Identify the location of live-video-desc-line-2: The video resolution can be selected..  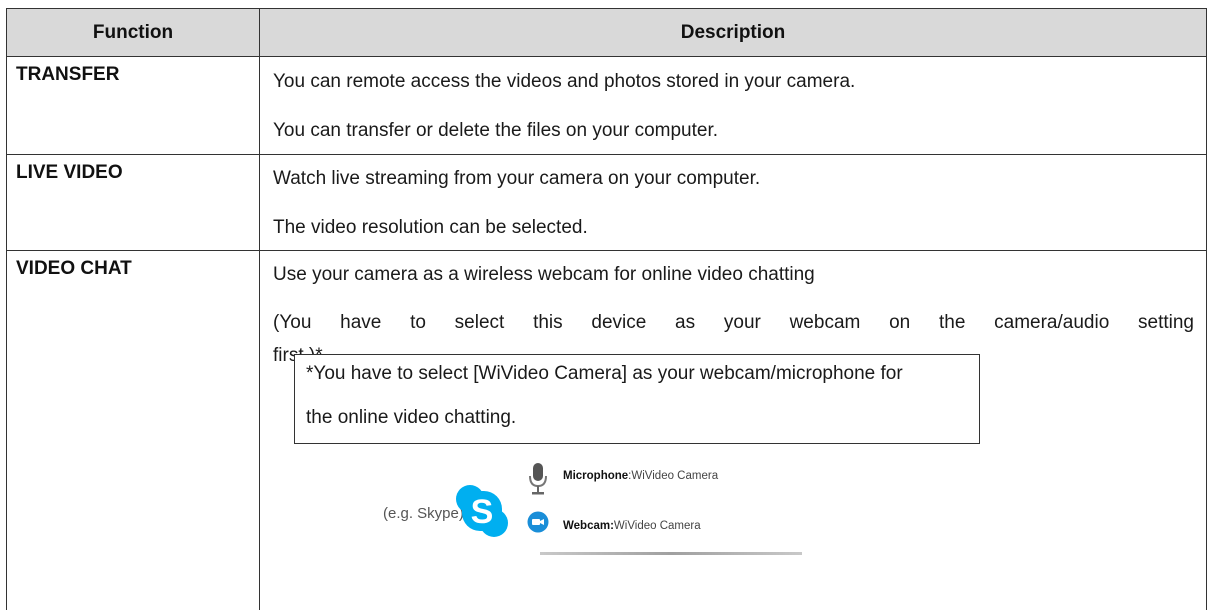
(430, 227).